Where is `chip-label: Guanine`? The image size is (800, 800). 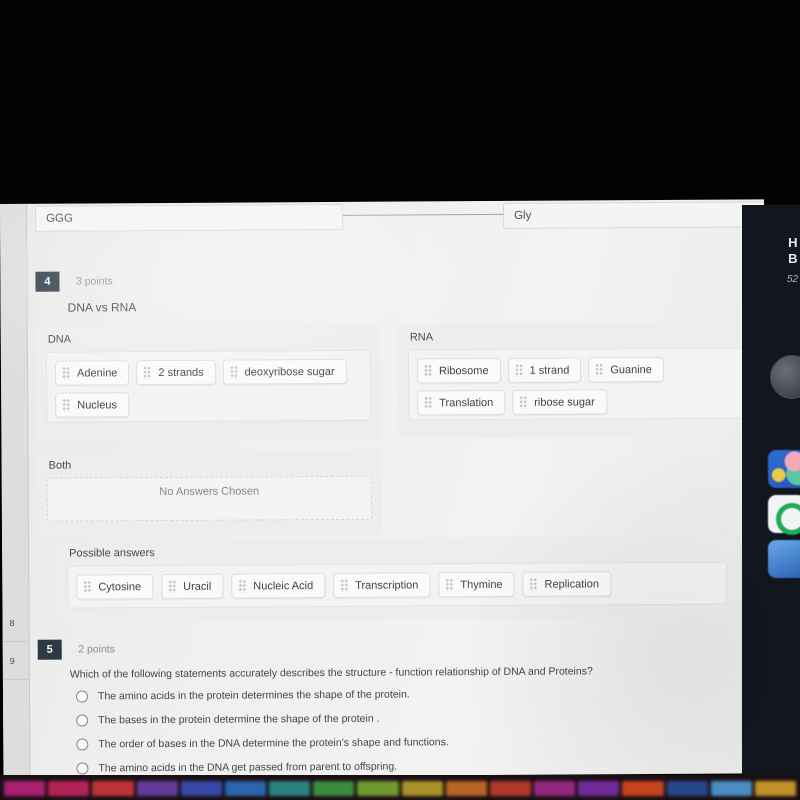 chip-label: Guanine is located at coordinates (631, 369).